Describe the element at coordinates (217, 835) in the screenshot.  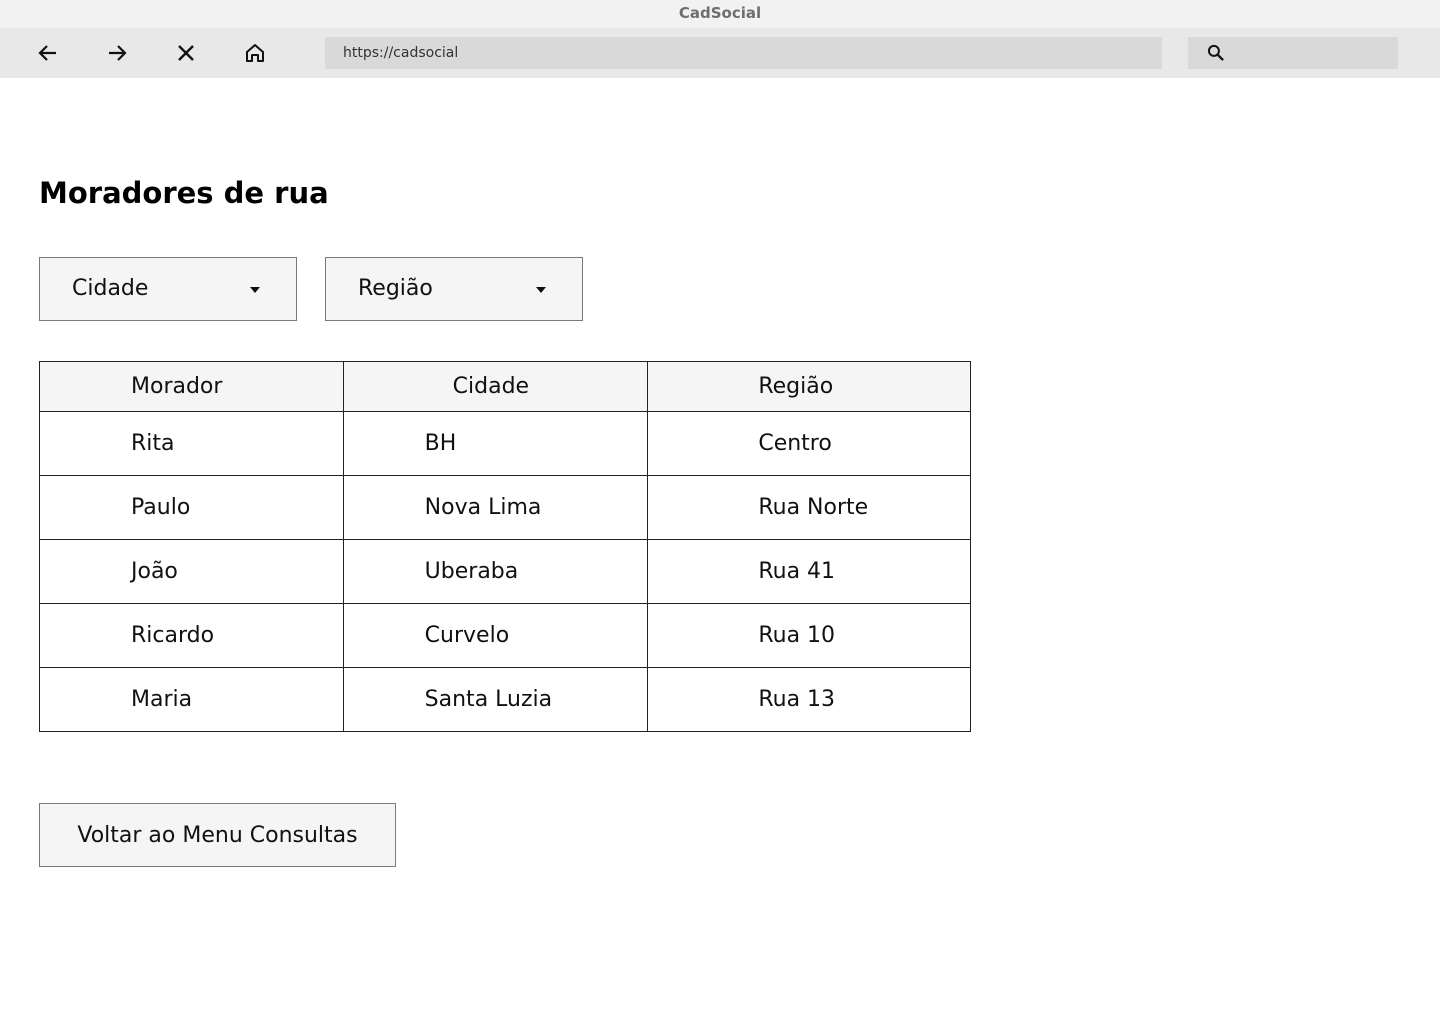
I see `back-to-consultations-button: Voltar ao Menu Consultas` at that location.